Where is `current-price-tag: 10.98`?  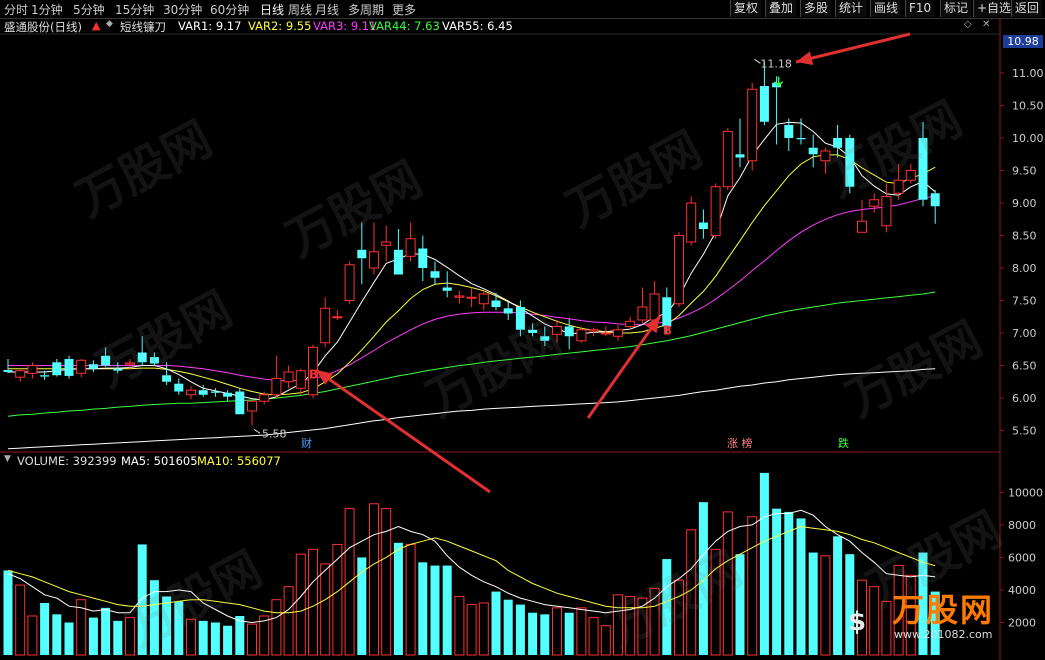
current-price-tag: 10.98 is located at coordinates (1023, 41).